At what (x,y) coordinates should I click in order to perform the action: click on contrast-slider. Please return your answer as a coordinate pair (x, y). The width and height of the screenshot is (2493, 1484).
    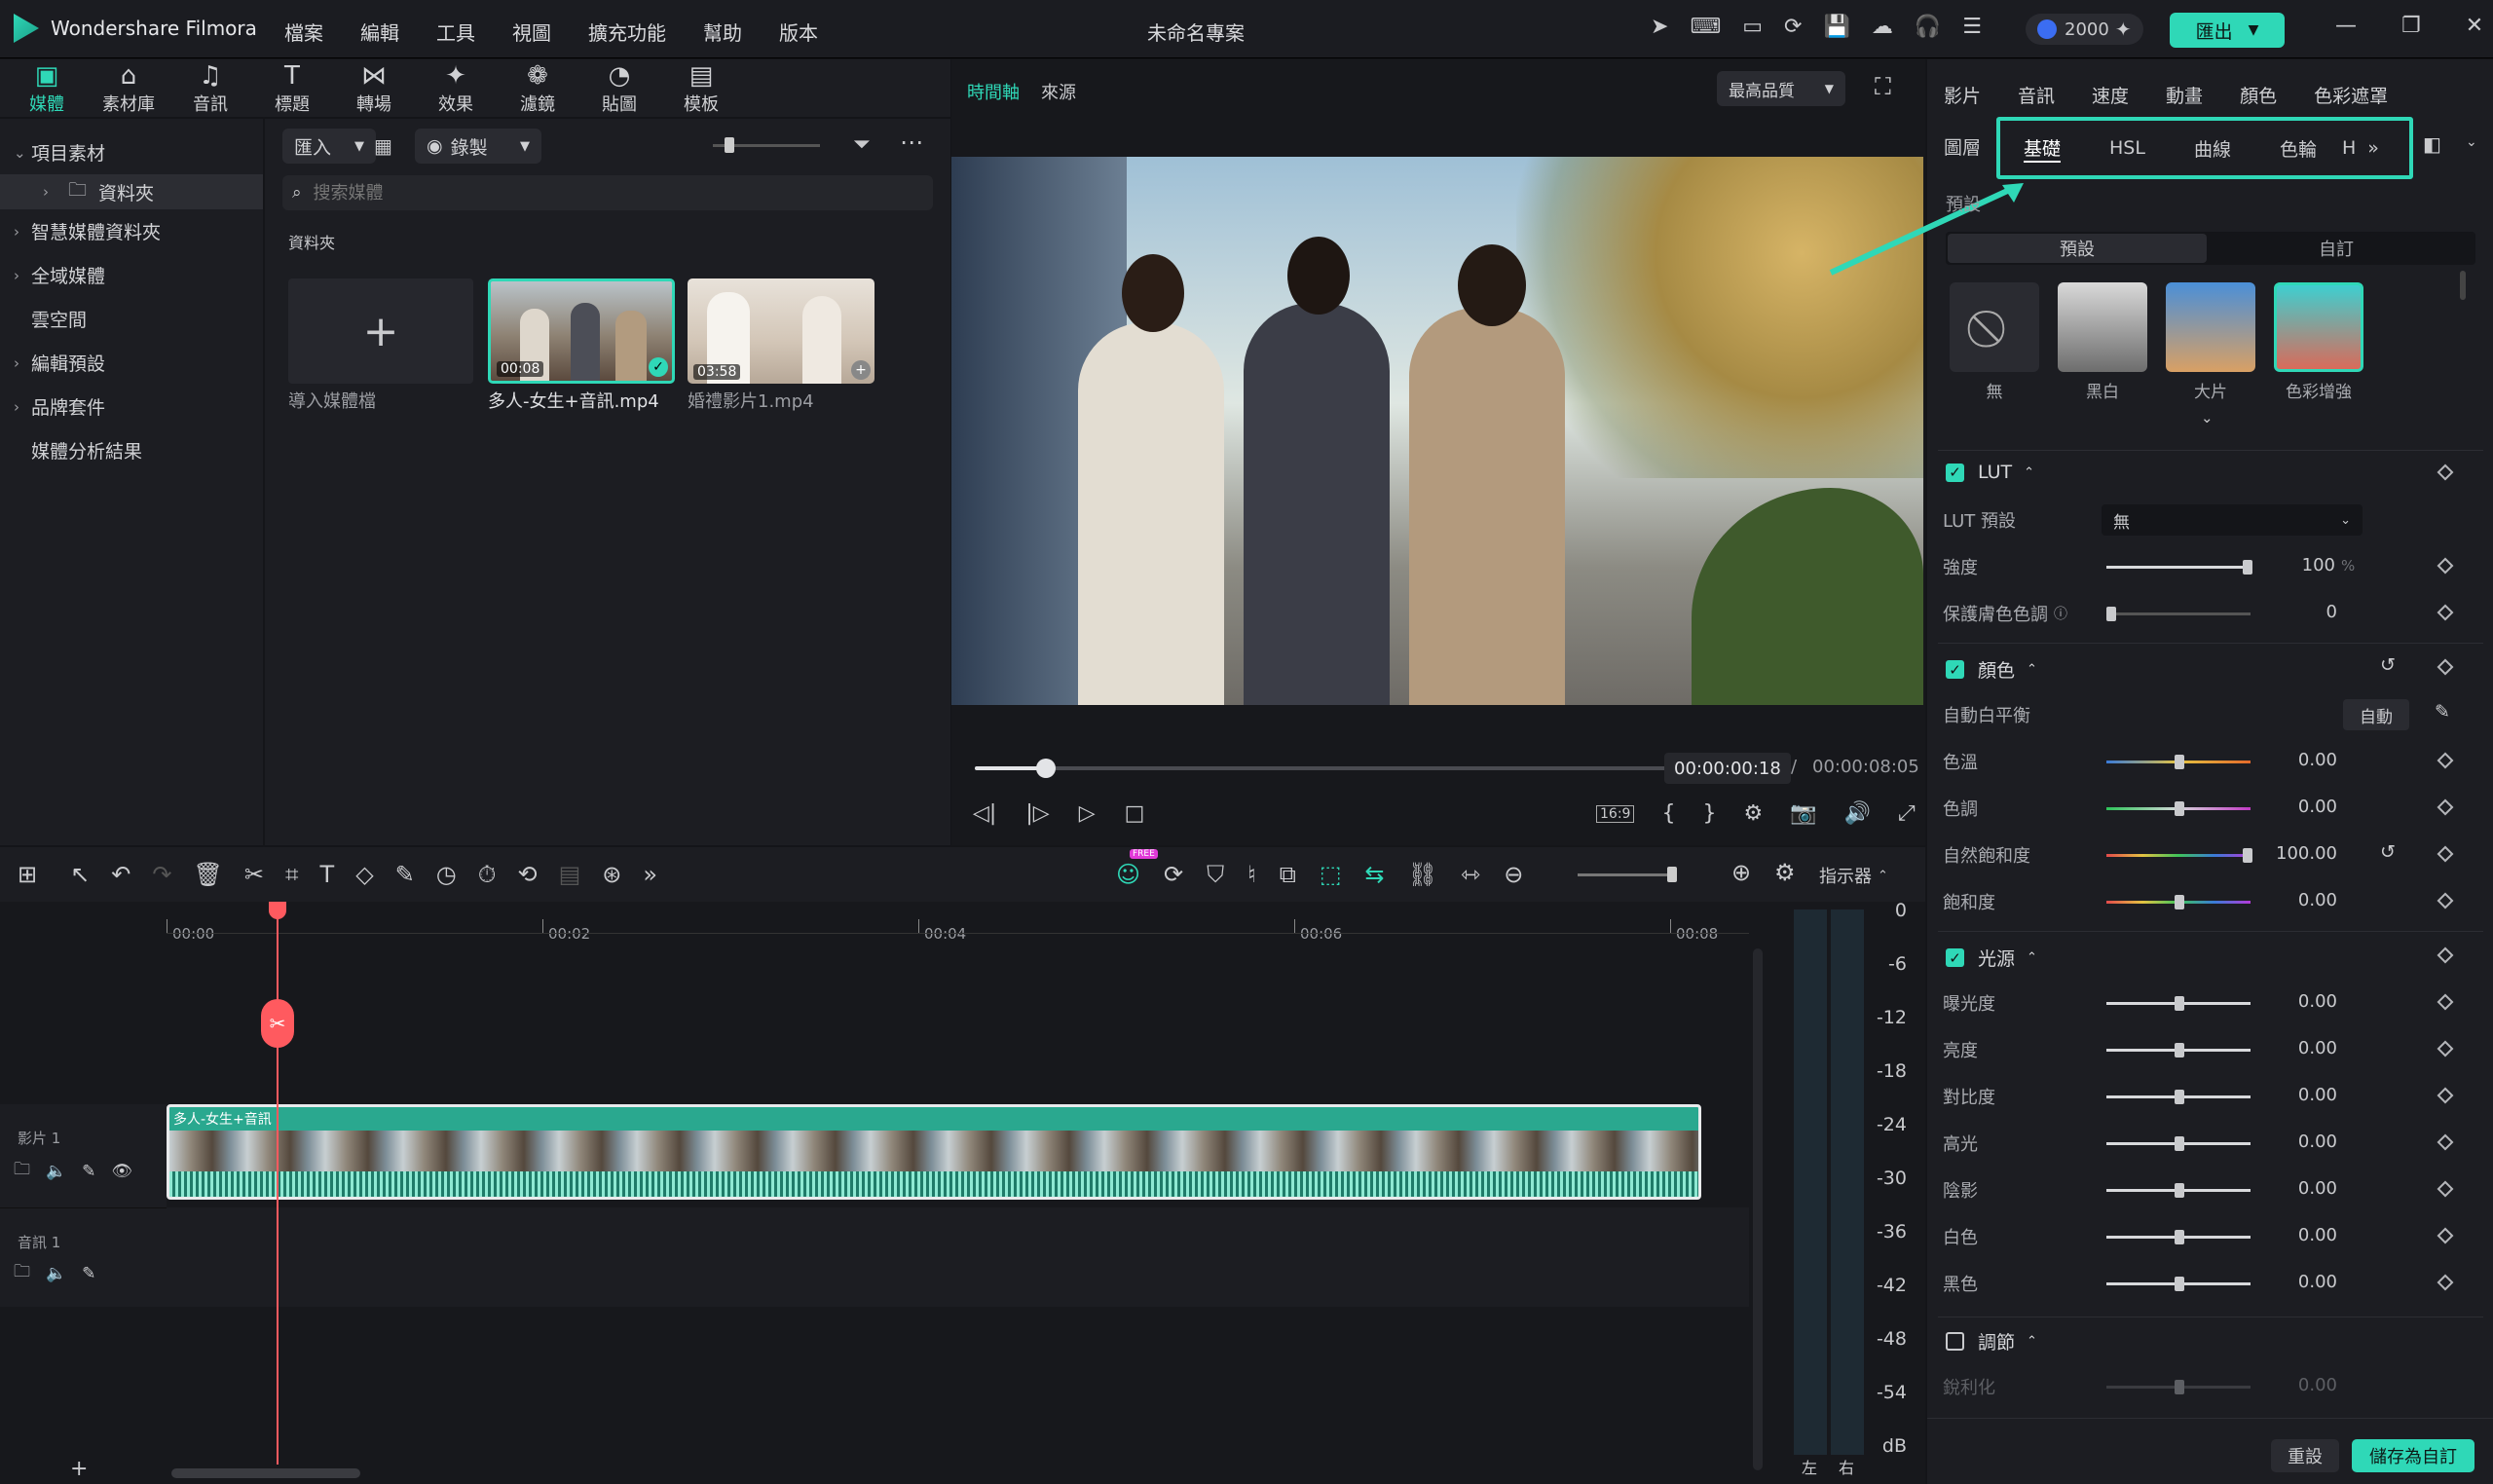
    Looking at the image, I should click on (2179, 1097).